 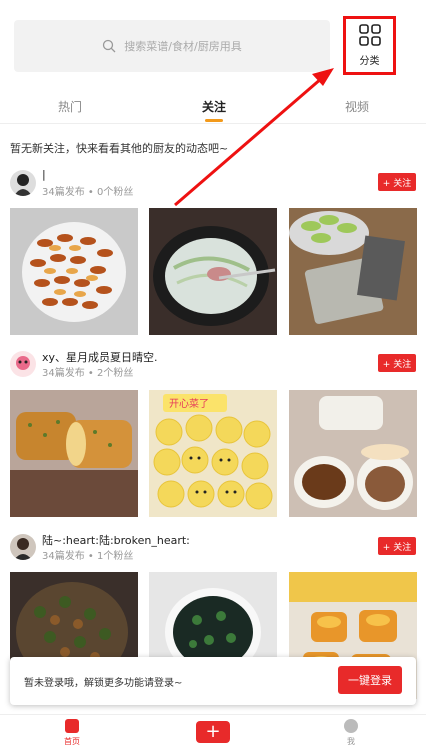 I want to click on tab-home-label: 首页, so click(x=72, y=741).